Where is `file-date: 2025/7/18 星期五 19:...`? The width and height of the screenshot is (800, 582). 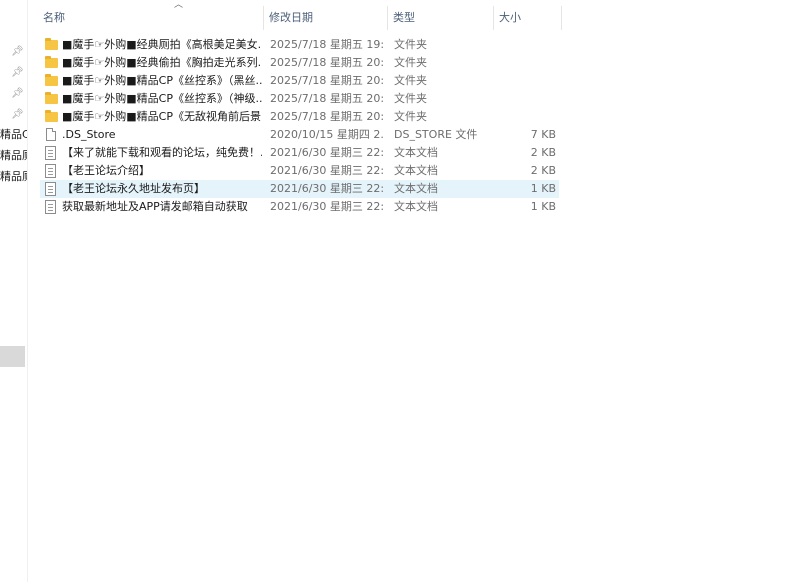
file-date: 2025/7/18 星期五 19:... is located at coordinates (326, 44).